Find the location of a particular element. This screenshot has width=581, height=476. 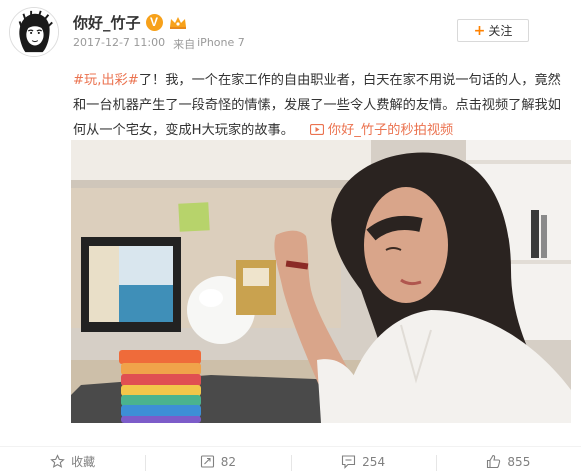

repost-icon is located at coordinates (207, 461).